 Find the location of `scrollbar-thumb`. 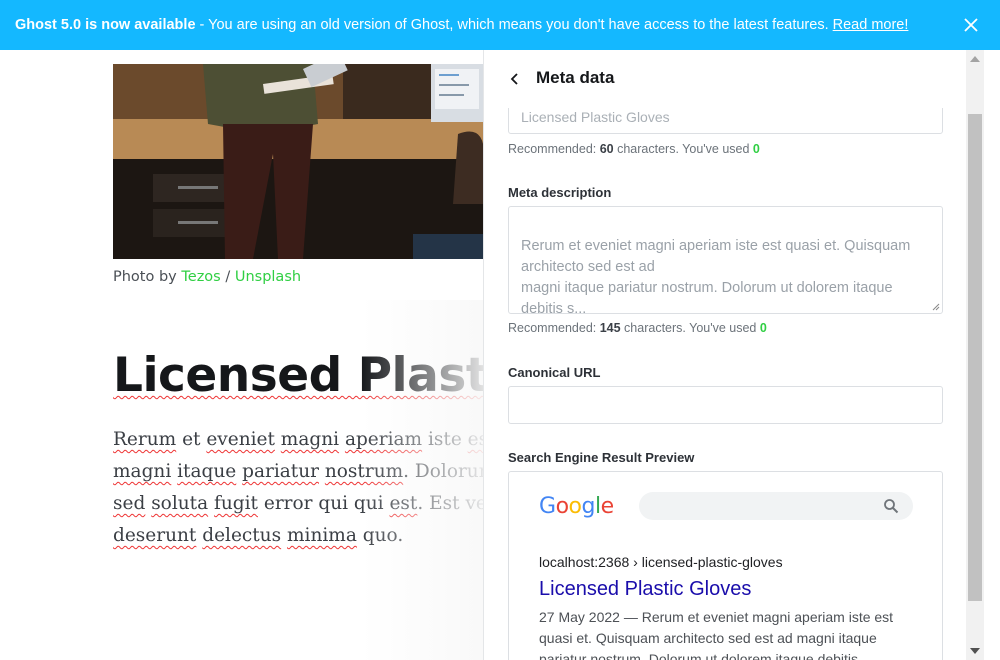

scrollbar-thumb is located at coordinates (975, 357).